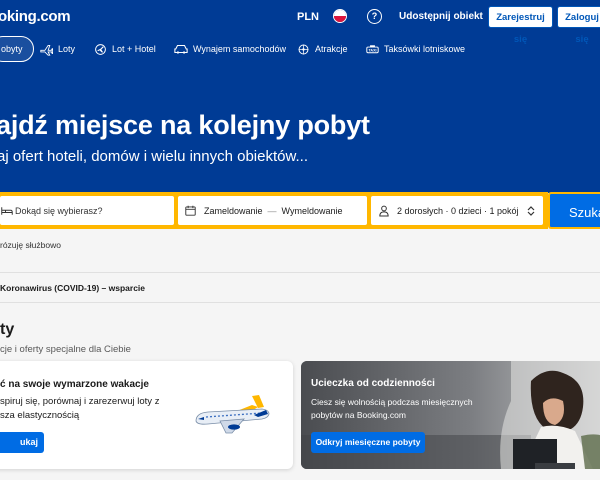 The width and height of the screenshot is (600, 480). Describe the element at coordinates (30, 245) in the screenshot. I see `business-travel-checkbox-label: rózuję służbowo` at that location.